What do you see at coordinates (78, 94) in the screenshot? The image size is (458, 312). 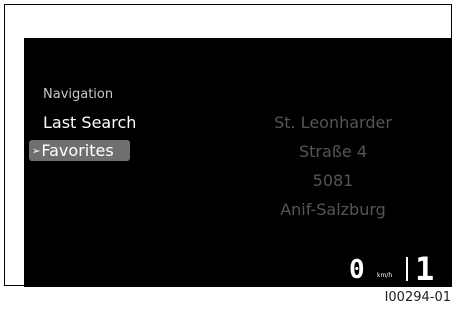 I see `menu-header: Navigation` at bounding box center [78, 94].